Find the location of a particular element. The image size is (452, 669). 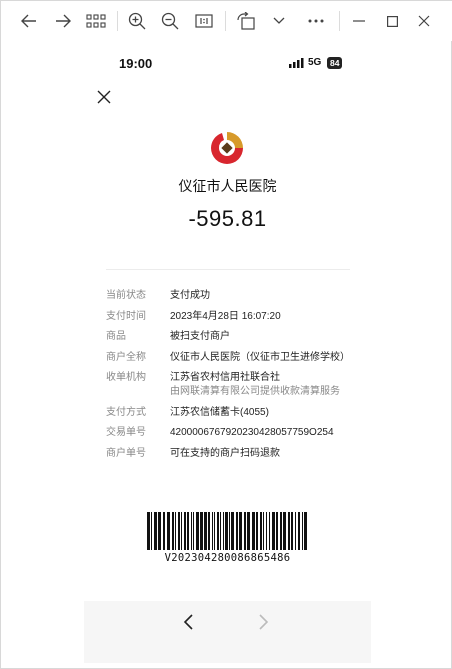

bottom-nav-bar is located at coordinates (227, 632).